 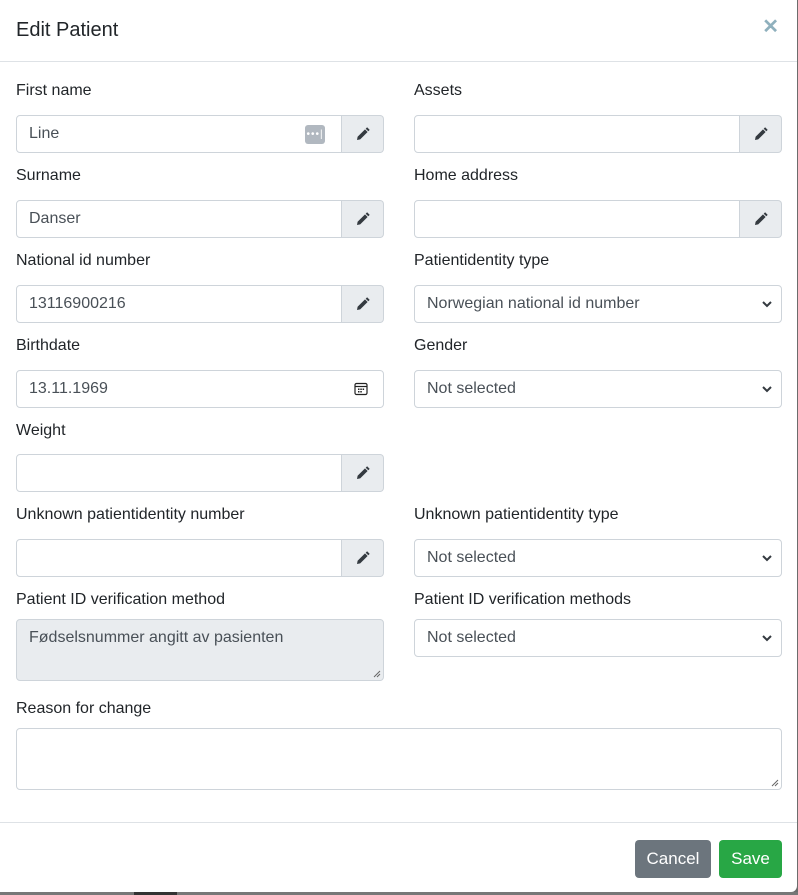 I want to click on modal-footer: Cancel Save, so click(x=398, y=857).